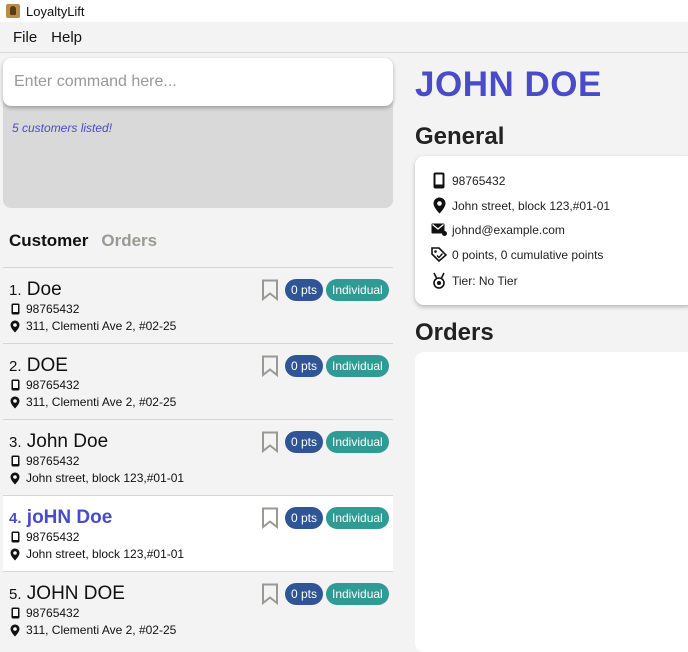 Image resolution: width=688 pixels, height=652 pixels. I want to click on customer-name: 4. joHN Doe, so click(61, 517).